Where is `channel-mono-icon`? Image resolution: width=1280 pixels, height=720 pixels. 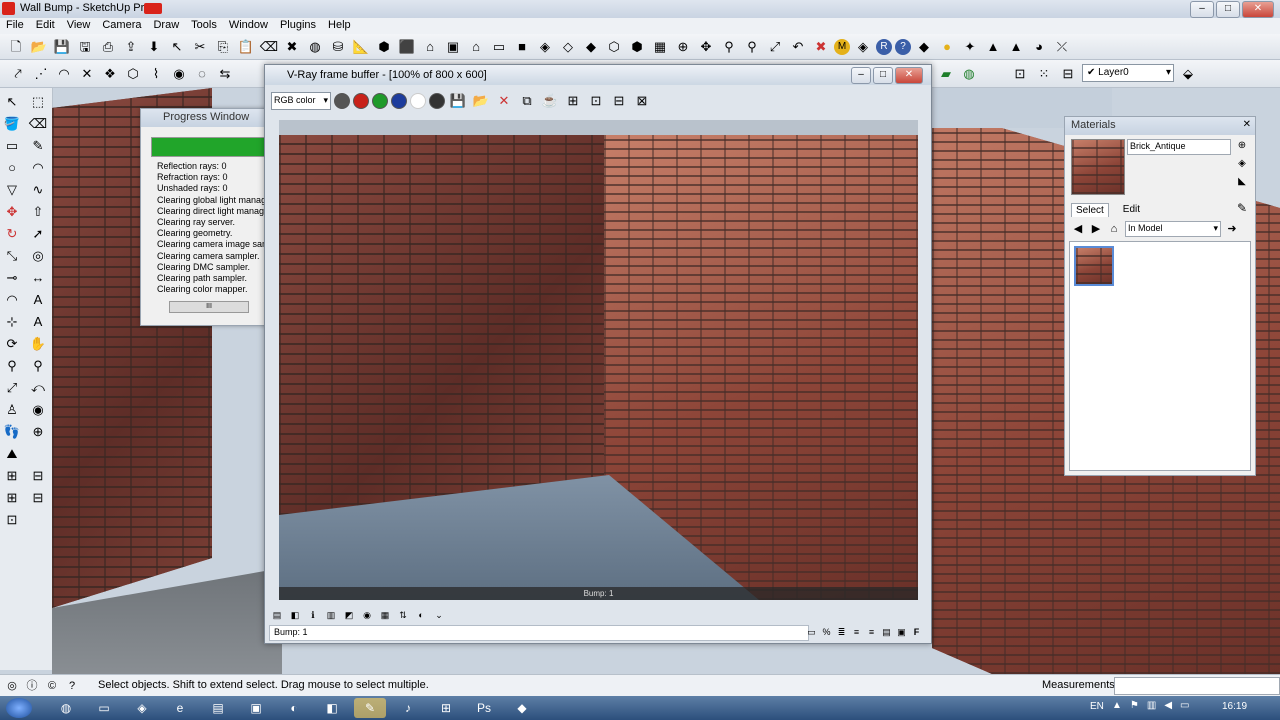
channel-mono-icon is located at coordinates (342, 101).